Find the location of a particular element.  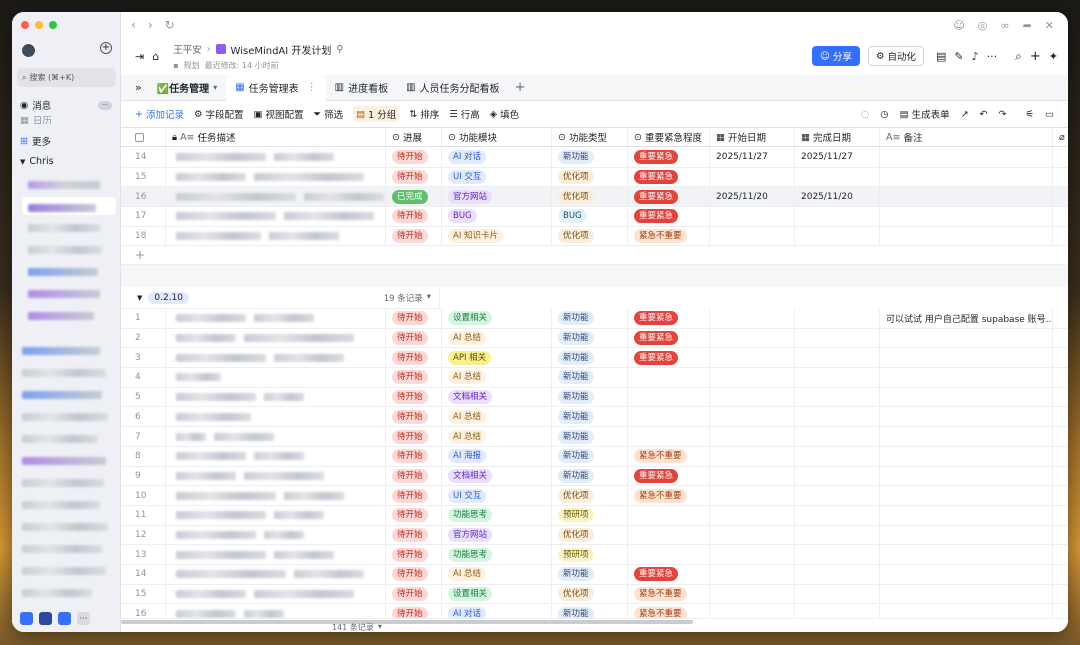

link-icon: ∞ is located at coordinates (1004, 25).